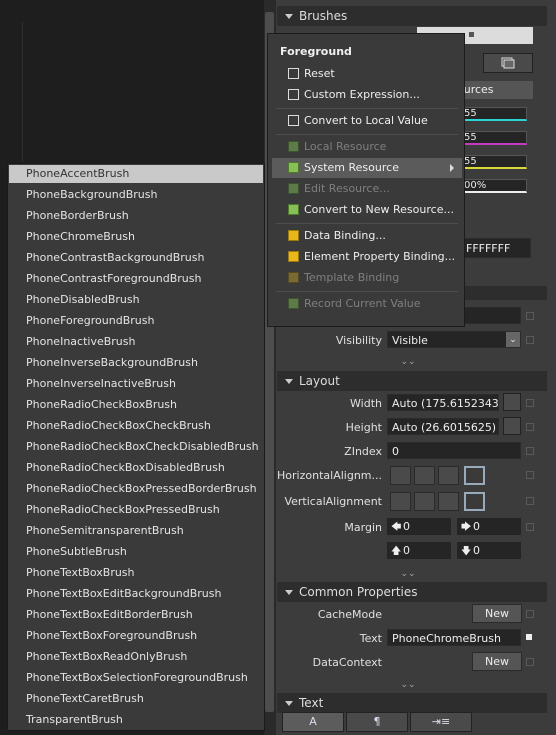 Image resolution: width=556 pixels, height=735 pixels. Describe the element at coordinates (495, 90) in the screenshot. I see `resources-tab: ources` at that location.